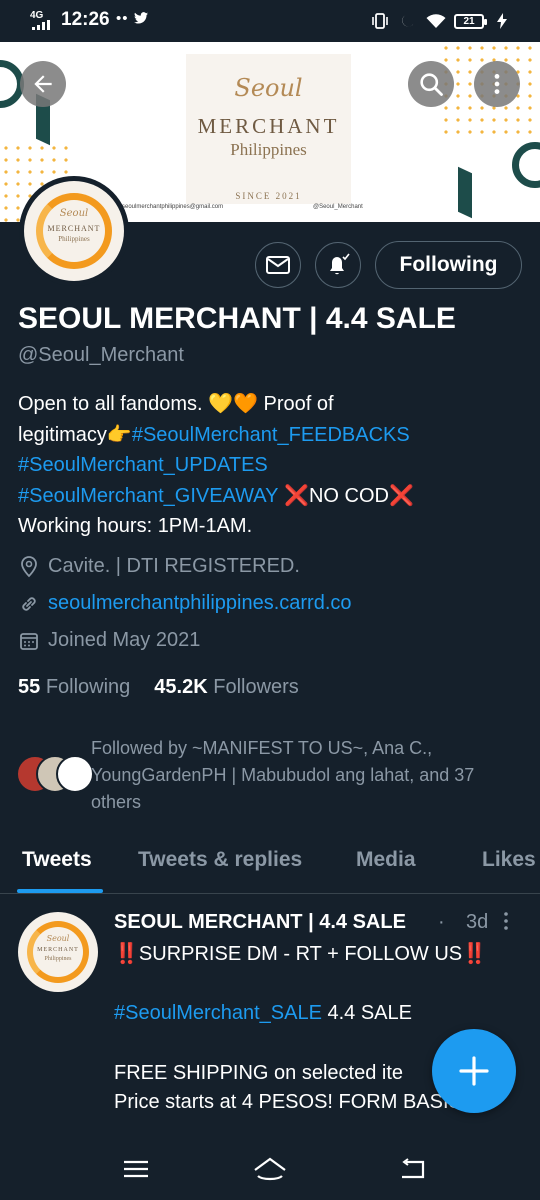 The width and height of the screenshot is (540, 1200). I want to click on followers-label: Followers, so click(256, 687).